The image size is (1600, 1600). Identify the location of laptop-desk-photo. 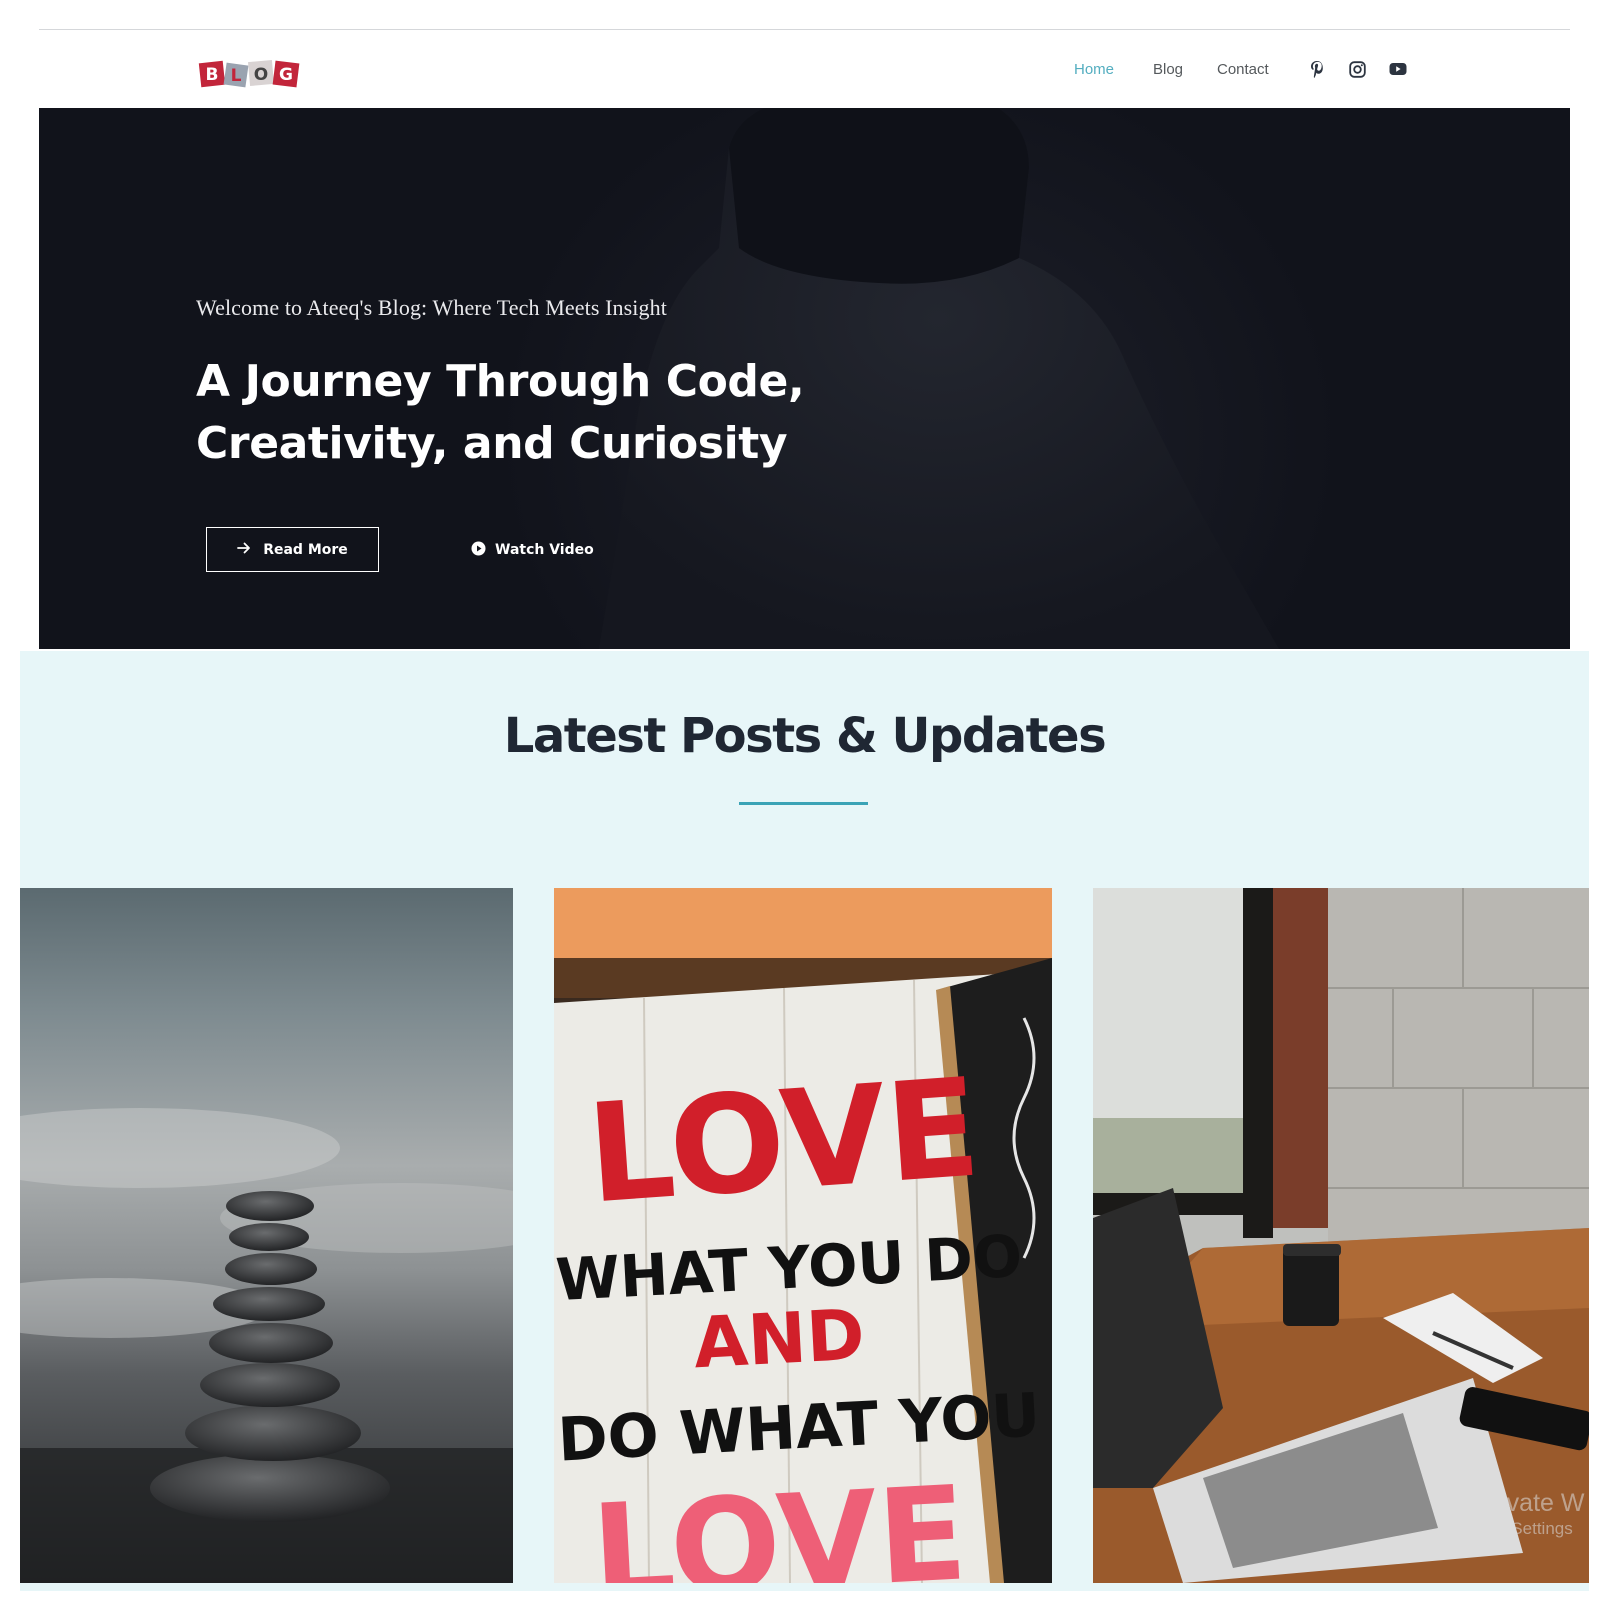
(1341, 1235).